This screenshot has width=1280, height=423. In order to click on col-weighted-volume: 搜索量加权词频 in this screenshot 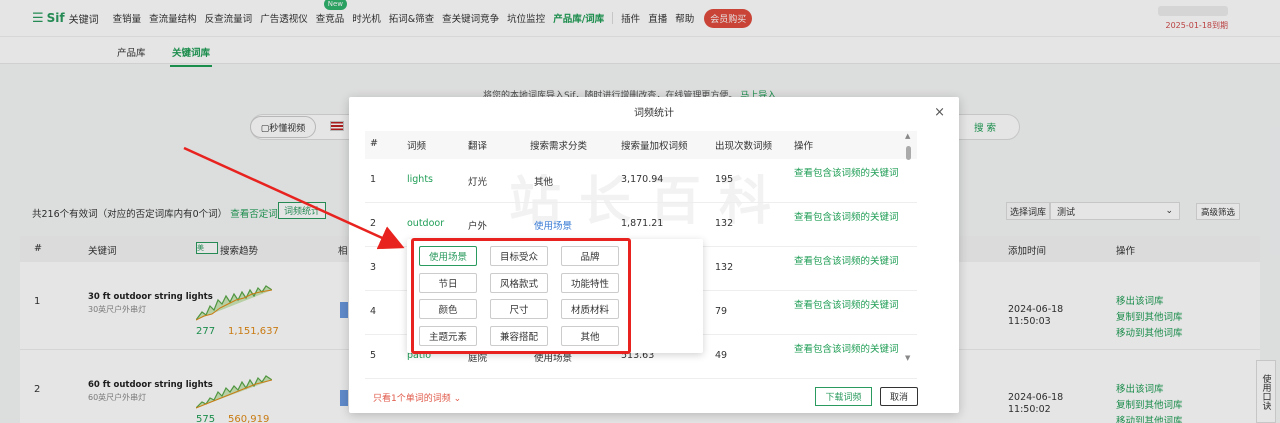, I will do `click(654, 146)`.